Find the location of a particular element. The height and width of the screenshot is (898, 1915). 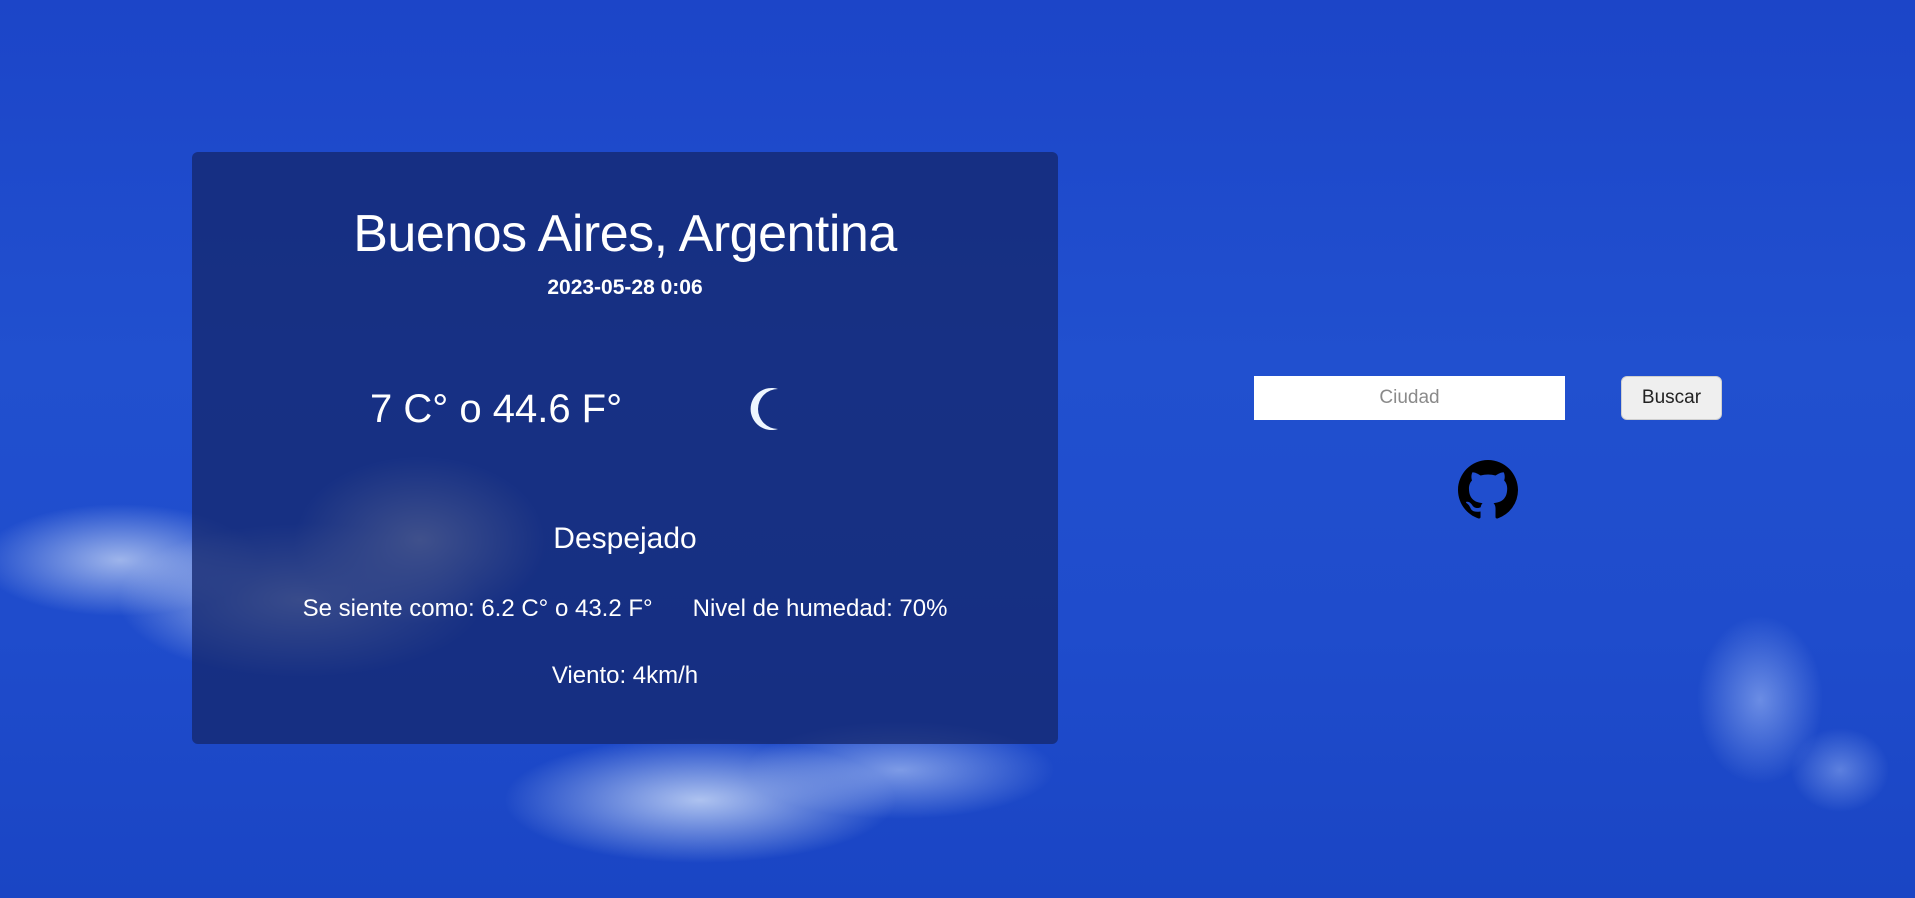

humidity: Nivel de humedad: 70% is located at coordinates (820, 608).